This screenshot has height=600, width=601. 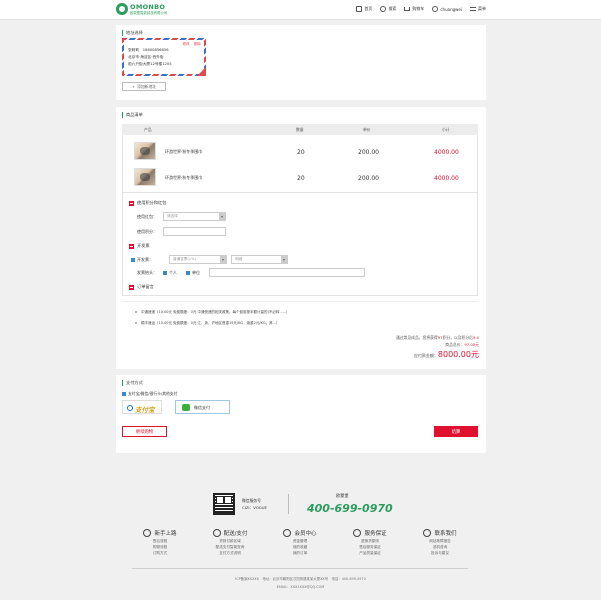 What do you see at coordinates (482, 8) in the screenshot?
I see `nav-menu-label: 菜单` at bounding box center [482, 8].